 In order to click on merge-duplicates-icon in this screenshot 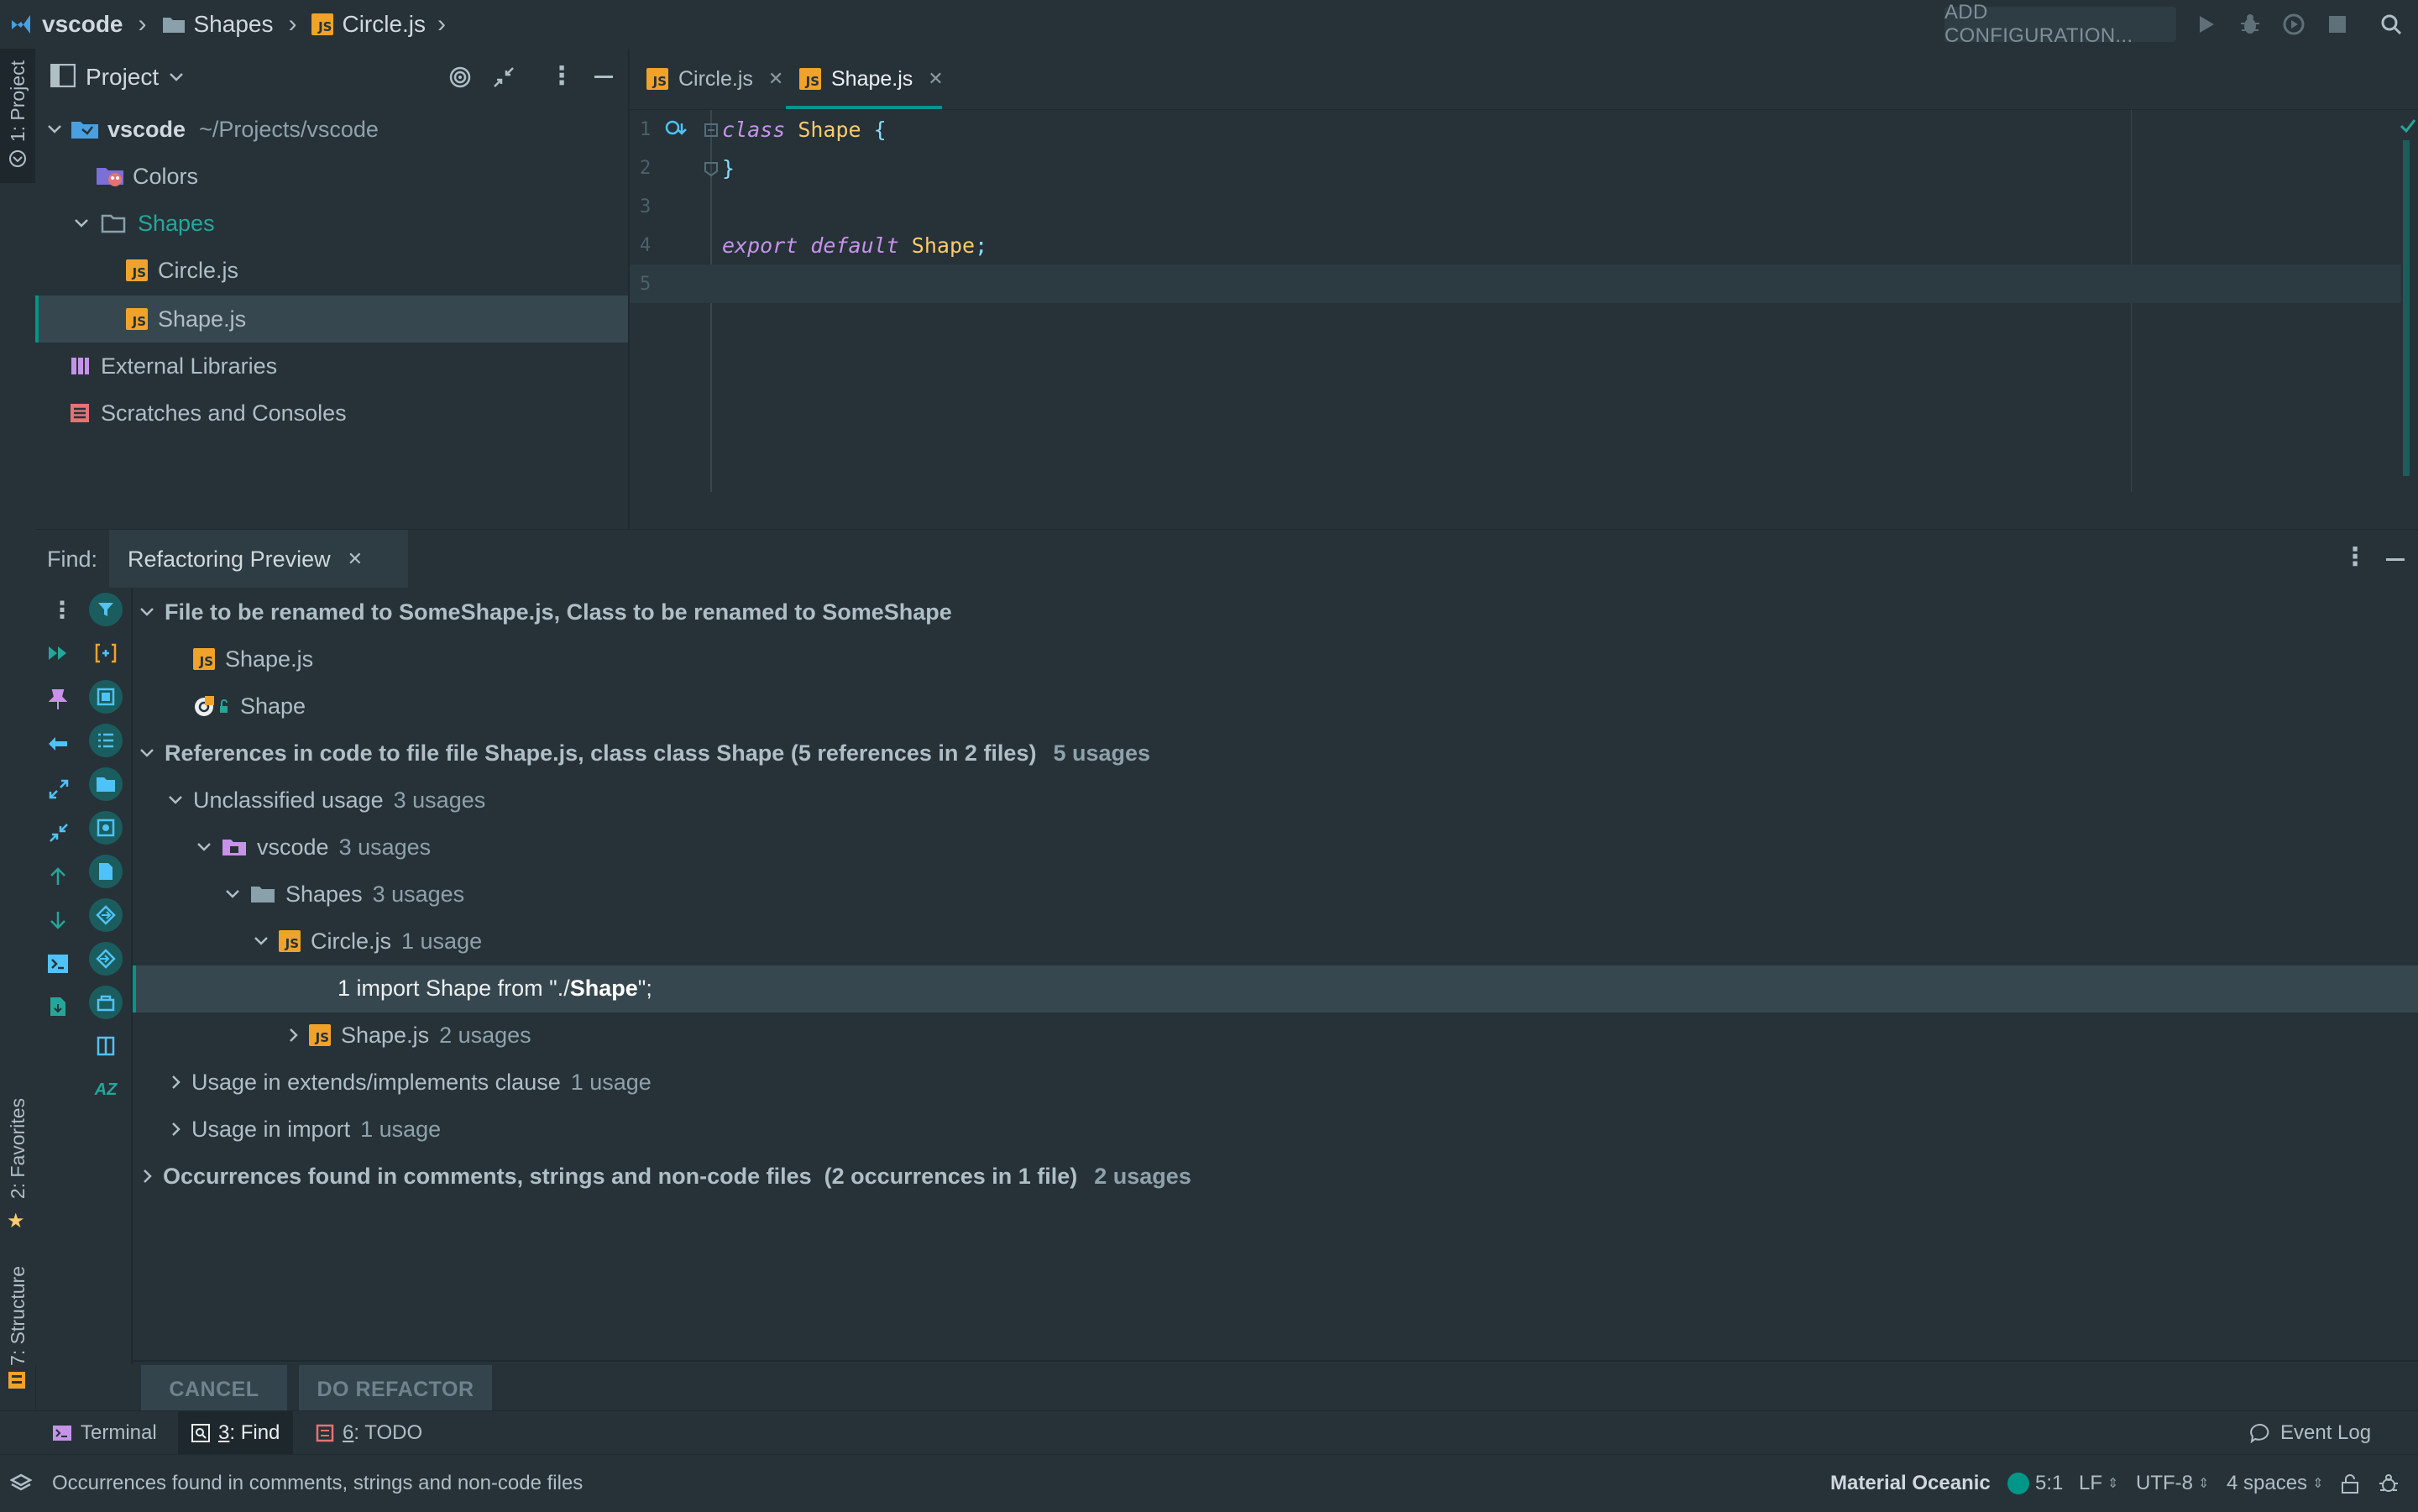, I will do `click(106, 653)`.